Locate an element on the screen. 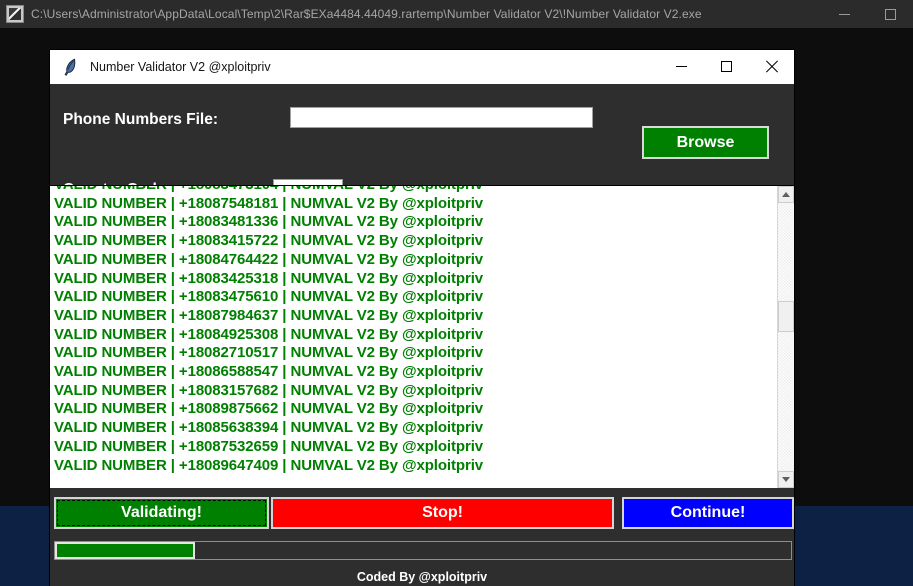  app-maximize-button is located at coordinates (726, 66).